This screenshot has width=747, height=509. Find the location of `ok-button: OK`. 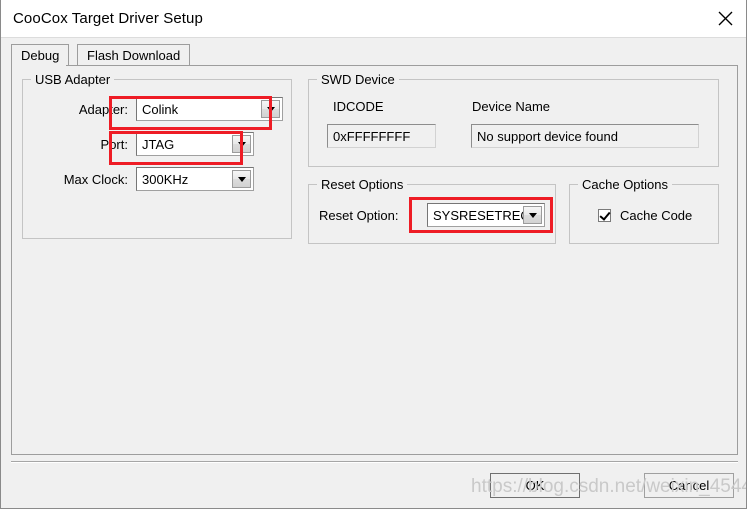

ok-button: OK is located at coordinates (535, 485).